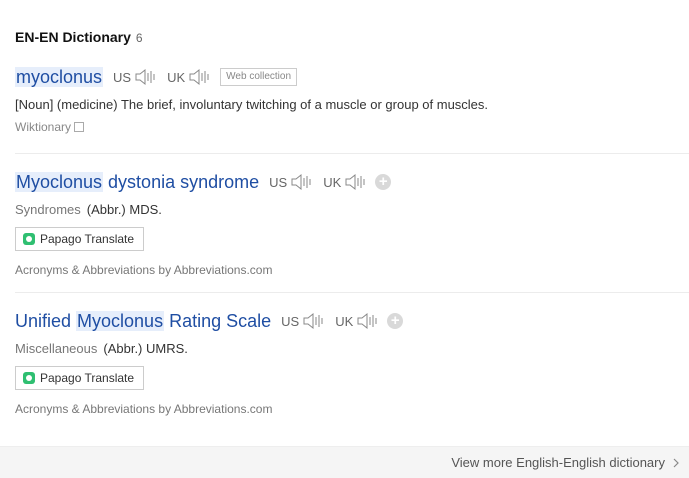 The image size is (689, 478). I want to click on abbreviation-line: Syndromes (Abbr.) MDS., so click(352, 209).